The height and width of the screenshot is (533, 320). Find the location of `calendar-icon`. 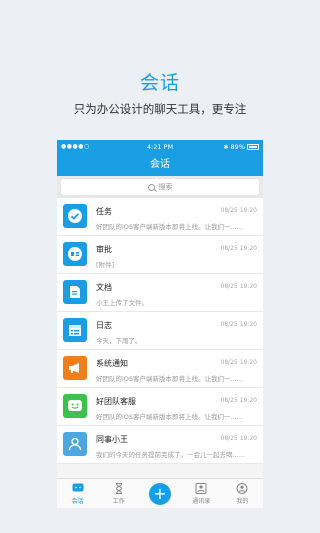

calendar-icon is located at coordinates (75, 330).